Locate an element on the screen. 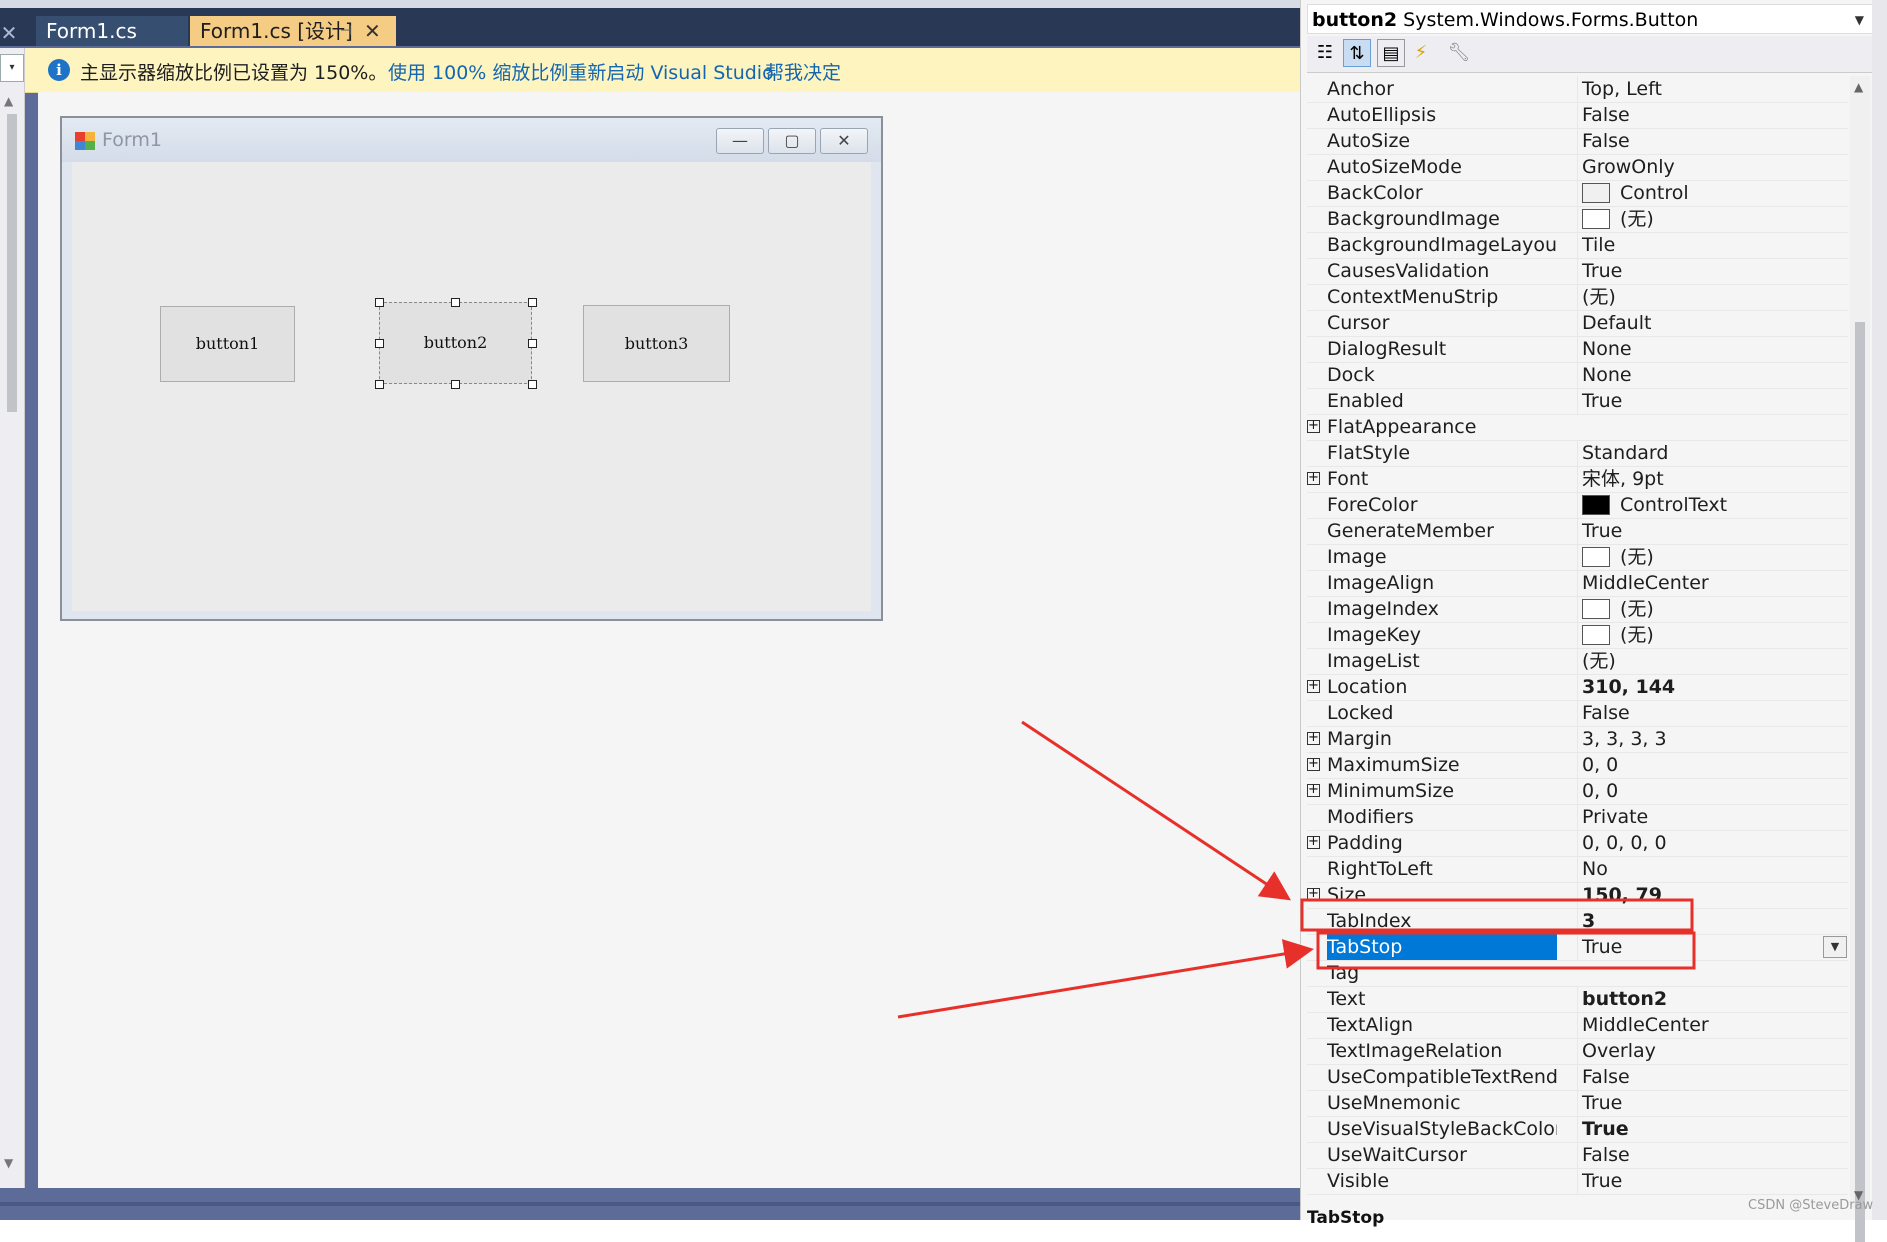  left-scrollbar: ▾ ▲ ▼ is located at coordinates (12, 618).